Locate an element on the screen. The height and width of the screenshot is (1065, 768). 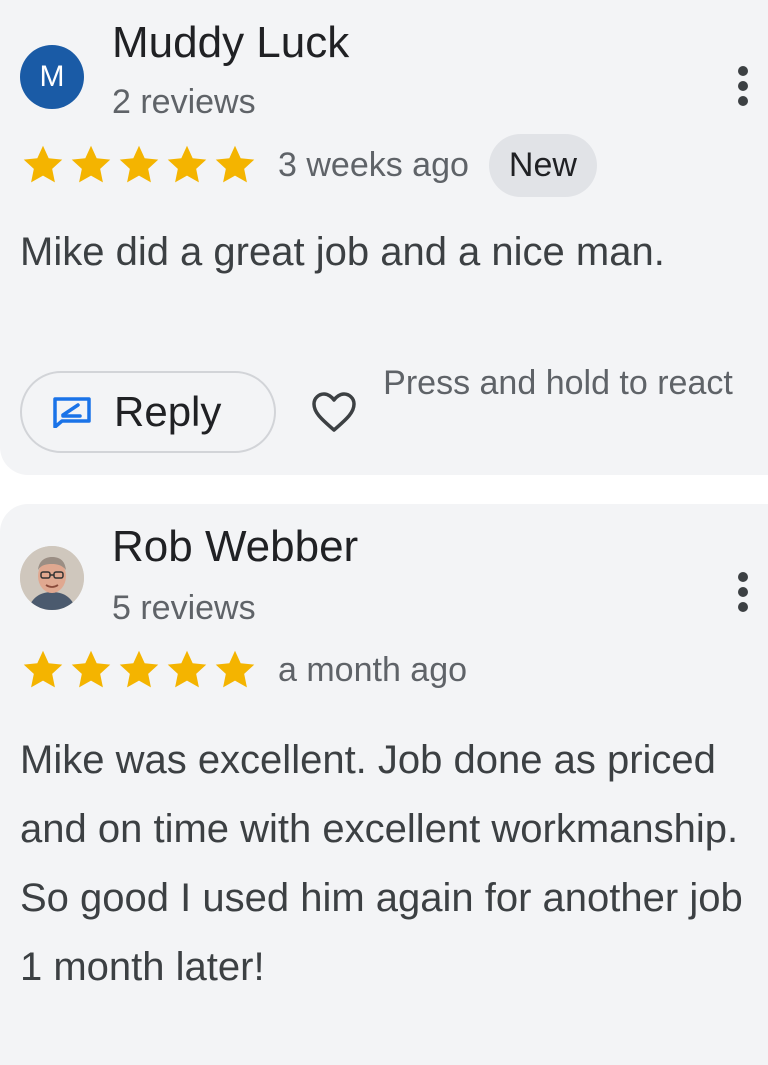
react-hint: Press and hold to react is located at coordinates (558, 383).